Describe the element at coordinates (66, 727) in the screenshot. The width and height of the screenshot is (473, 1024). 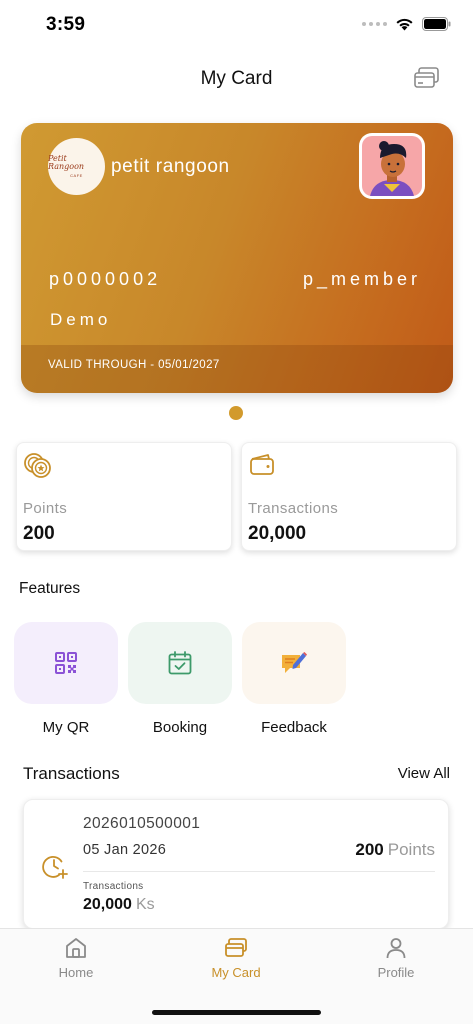
I see `feature-label: My QR` at that location.